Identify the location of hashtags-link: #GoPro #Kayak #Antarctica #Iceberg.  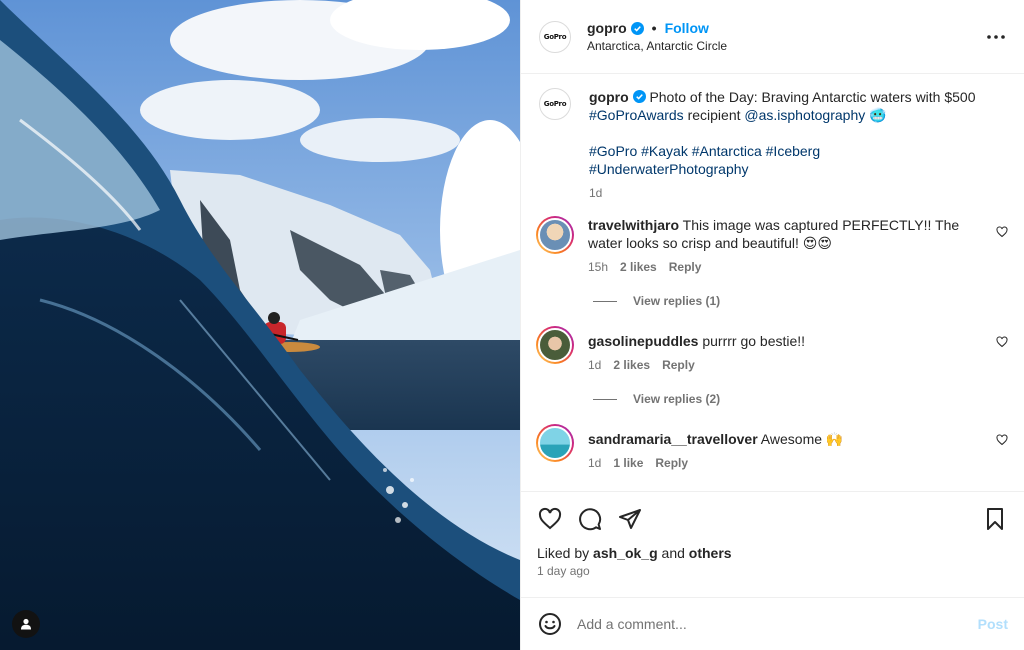
(704, 151).